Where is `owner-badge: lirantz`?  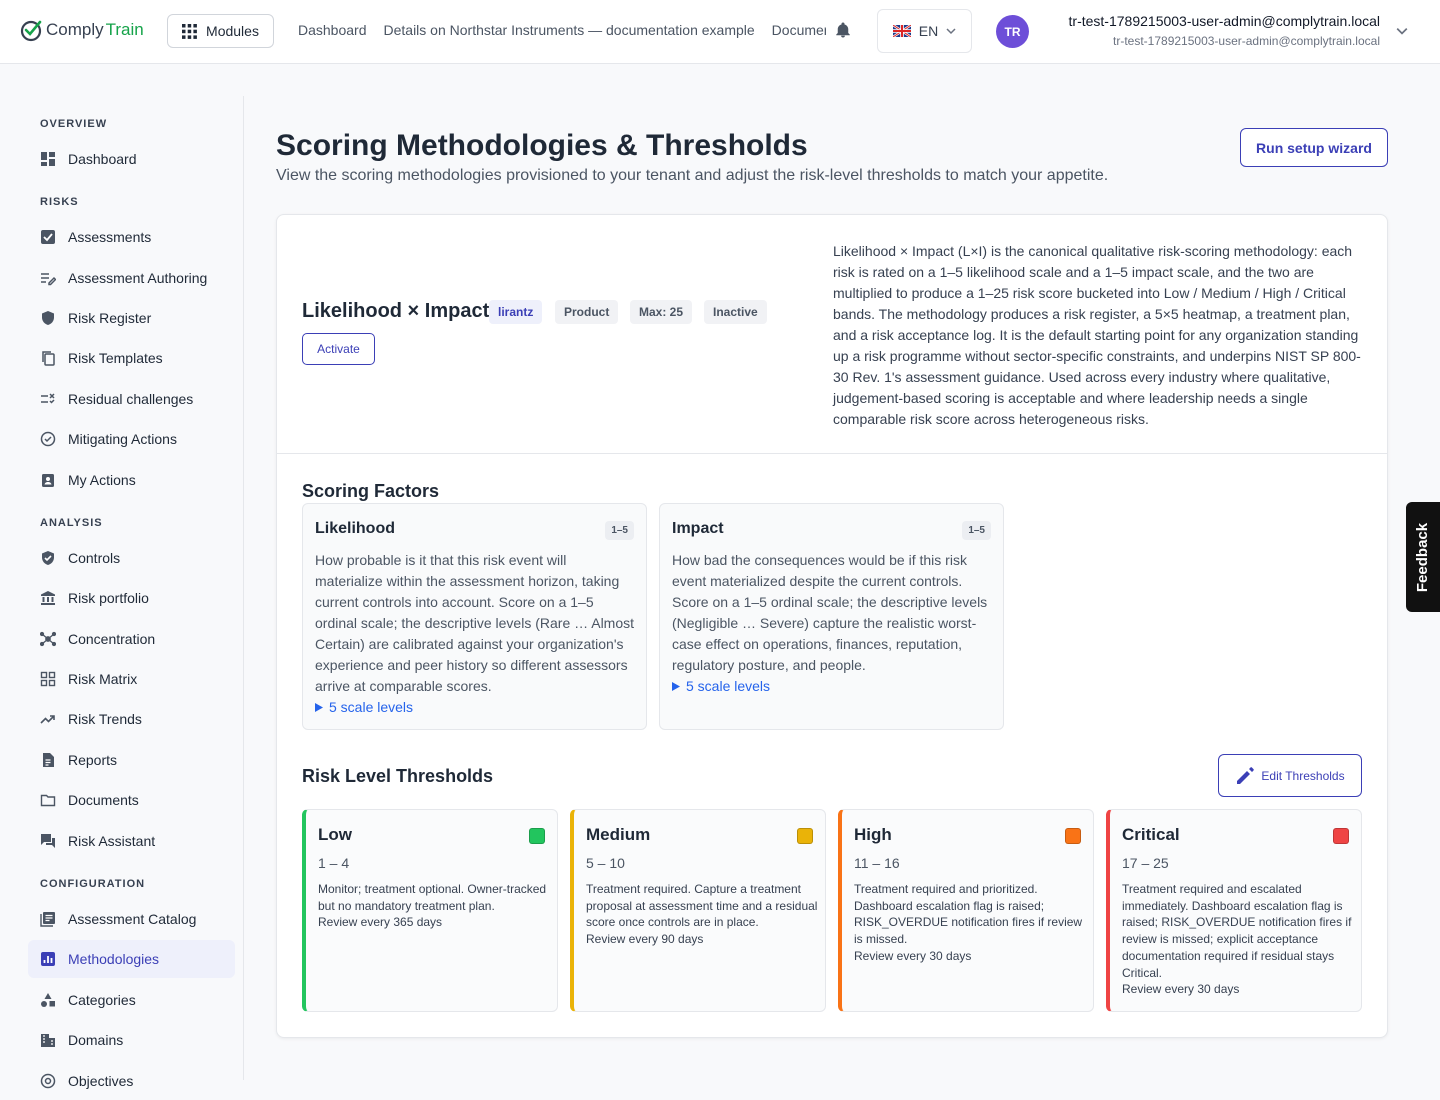
owner-badge: lirantz is located at coordinates (516, 312).